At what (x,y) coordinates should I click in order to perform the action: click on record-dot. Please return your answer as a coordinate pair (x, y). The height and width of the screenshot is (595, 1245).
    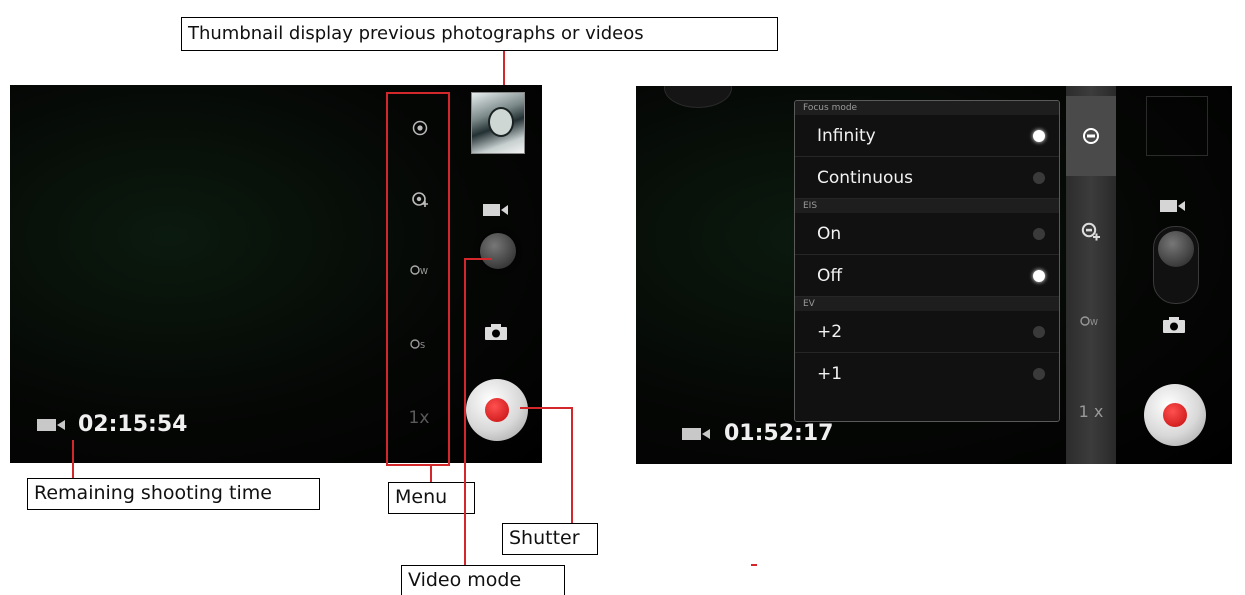
    Looking at the image, I should click on (497, 410).